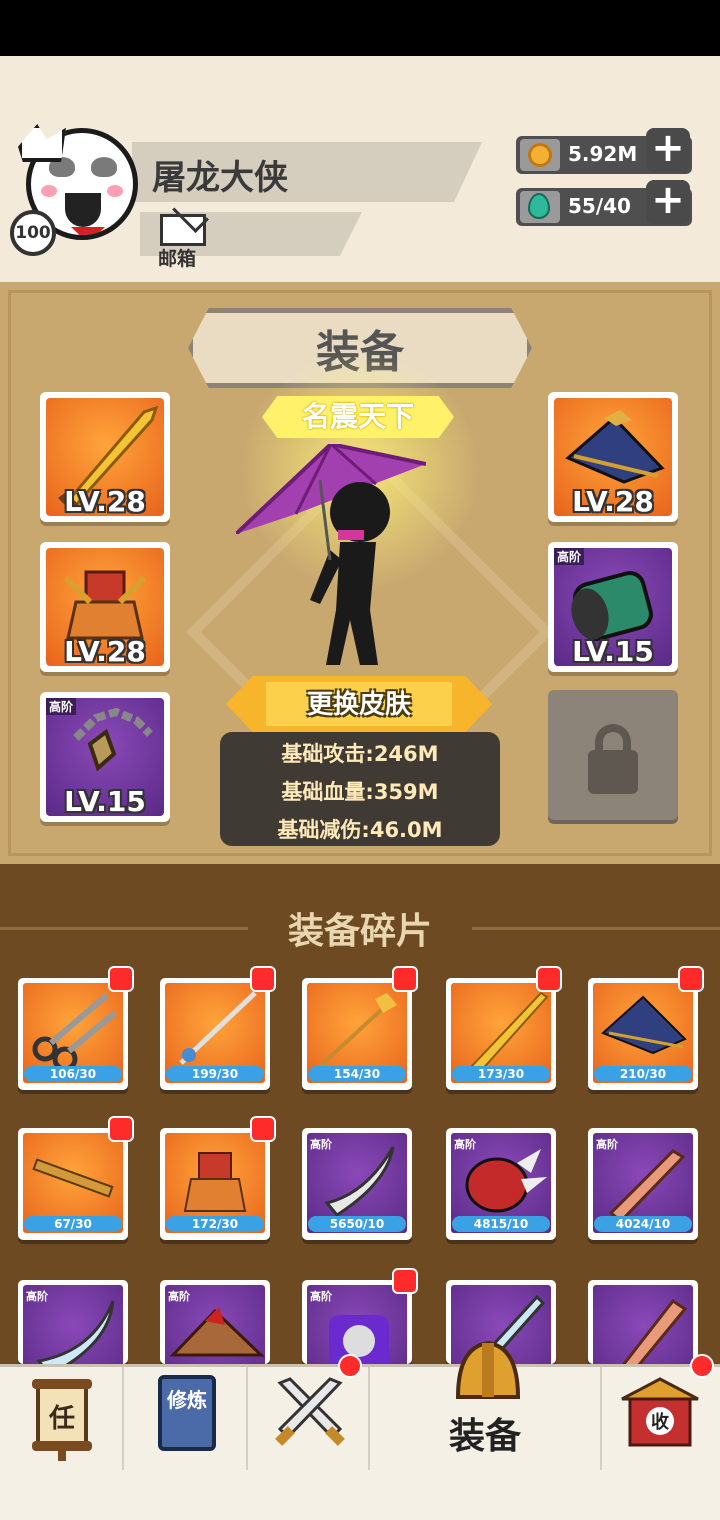 The width and height of the screenshot is (720, 1520). I want to click on gem-icon-box, so click(540, 207).